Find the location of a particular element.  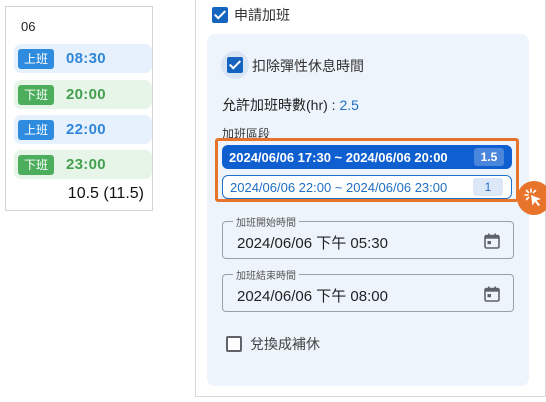

attendance-row-clock-in: 上班 22:00 is located at coordinates (83, 129).